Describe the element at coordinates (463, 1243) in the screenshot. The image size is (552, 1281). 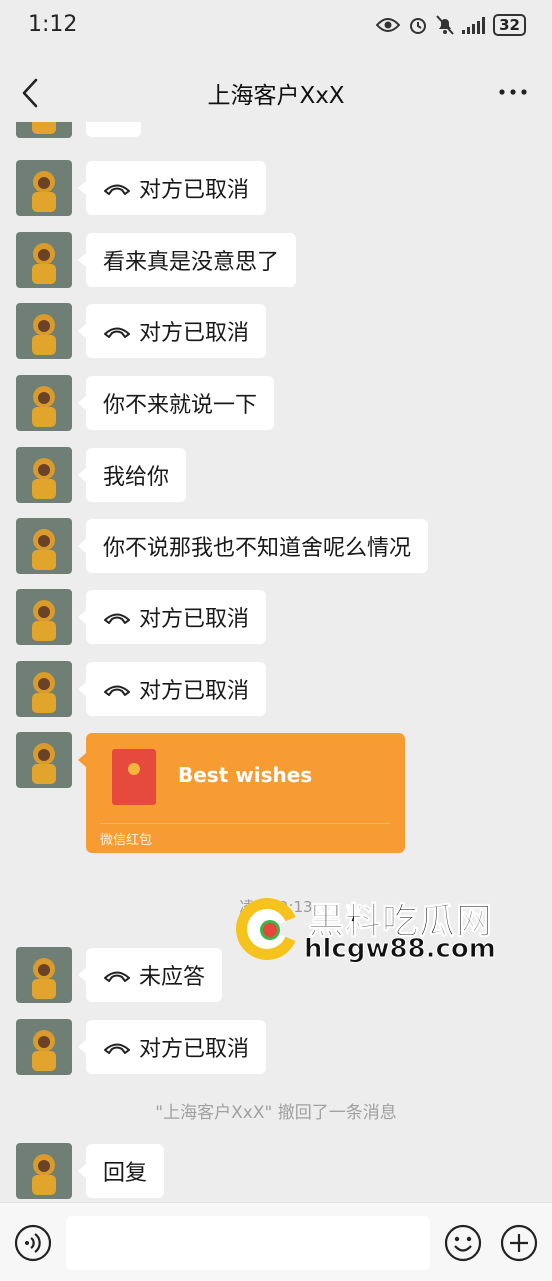
I see `emoji-icon` at that location.